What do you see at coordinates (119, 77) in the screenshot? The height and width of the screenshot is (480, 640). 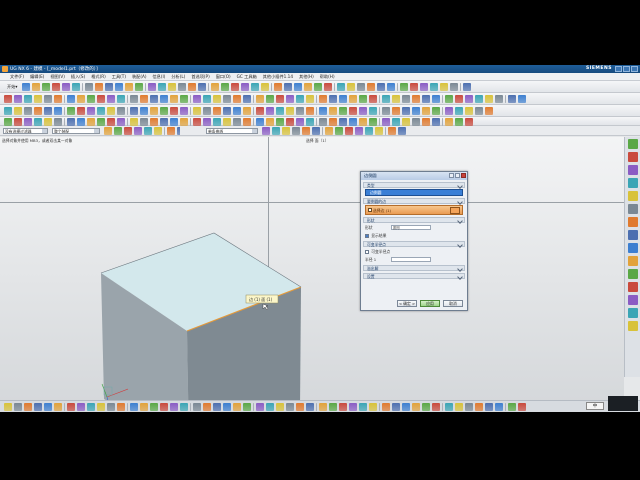 I see `menu-tools: 工具(T)` at bounding box center [119, 77].